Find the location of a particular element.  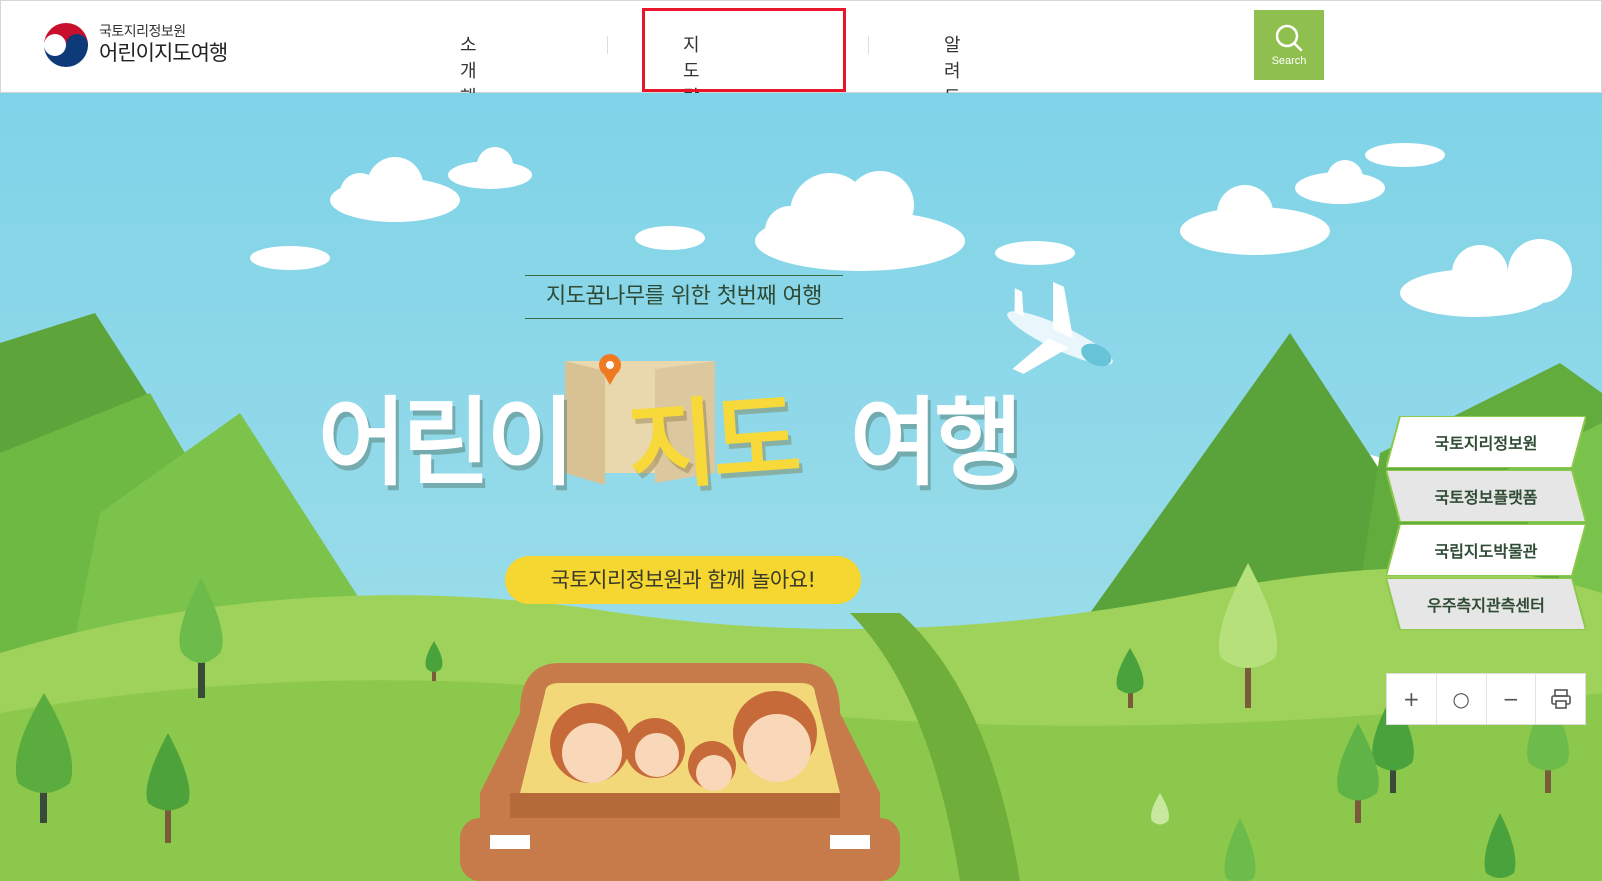

side-link-label: 우주측지관측센터 is located at coordinates (1486, 605).